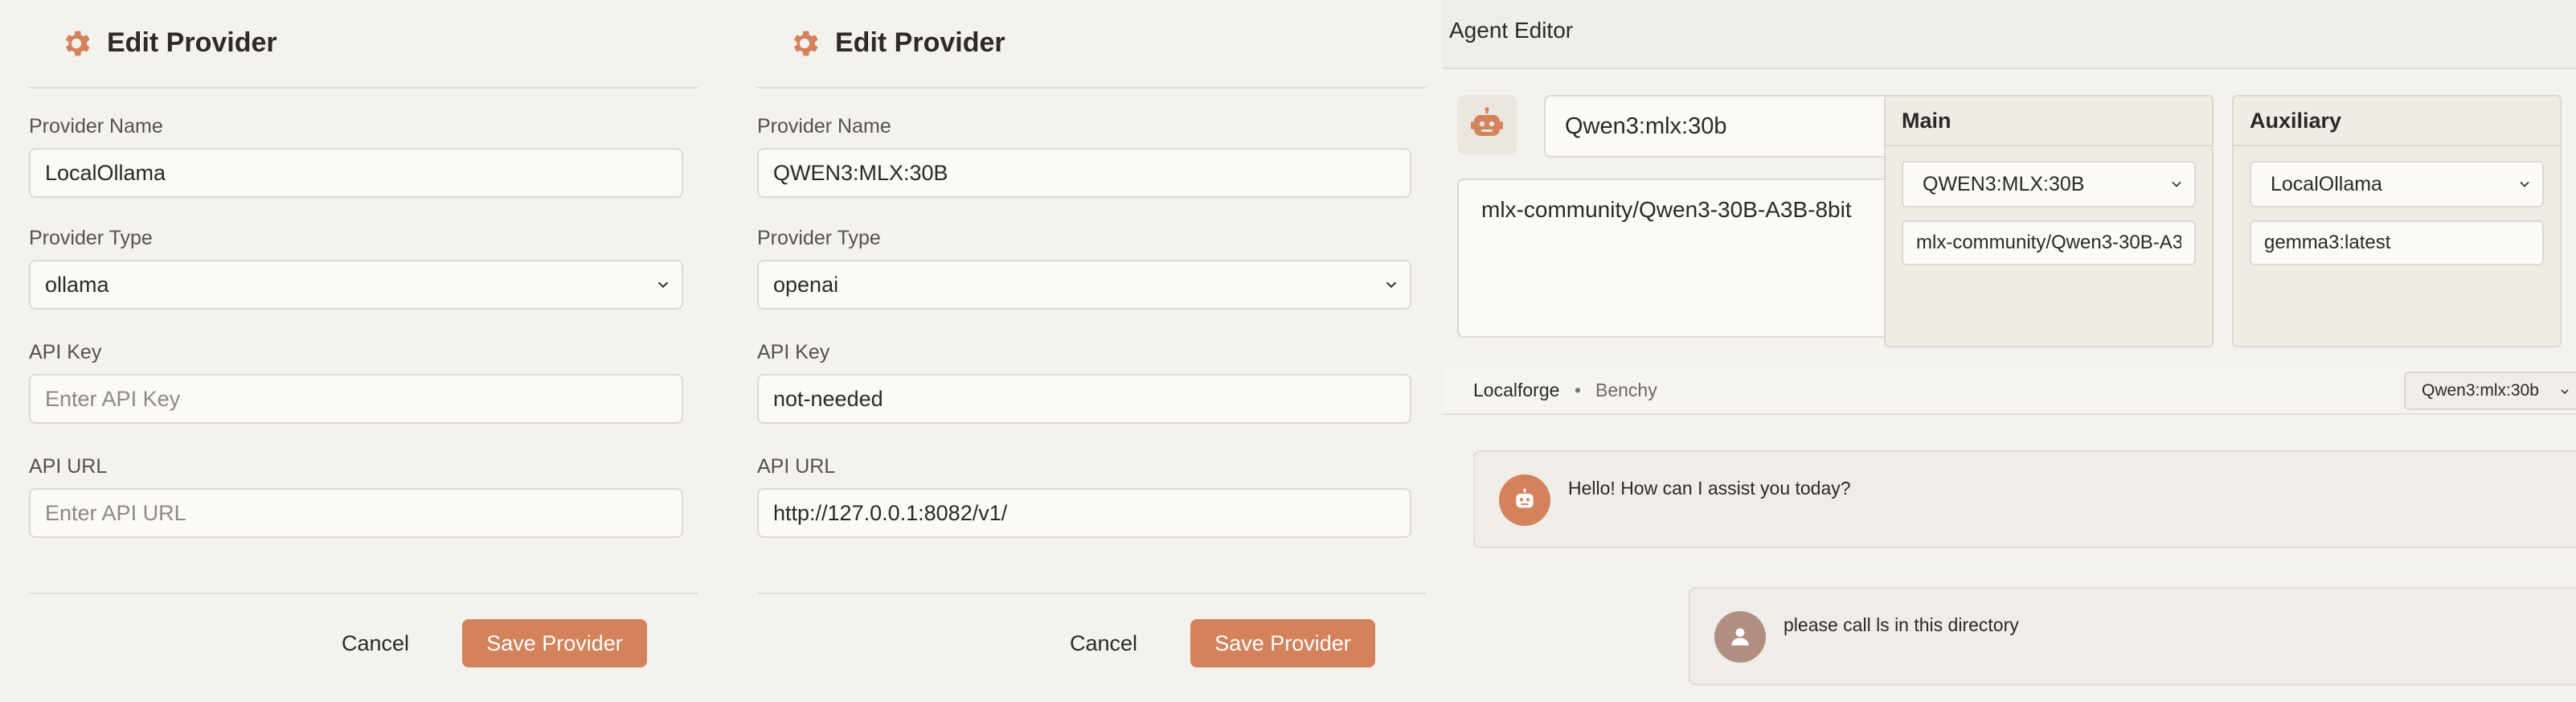 The height and width of the screenshot is (702, 2576). I want to click on provider-type-select: openai, so click(1084, 285).